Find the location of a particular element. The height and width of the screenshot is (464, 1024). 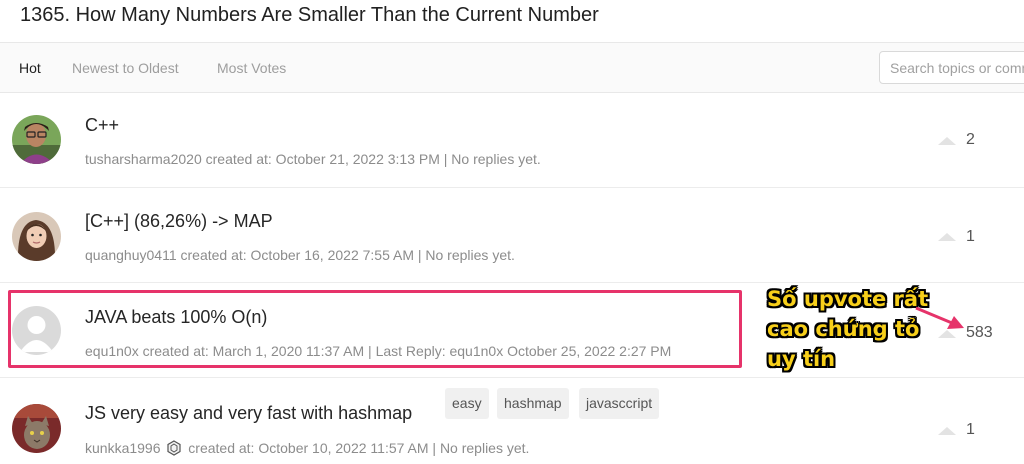

tag-hashmap: hashmap is located at coordinates (533, 403).